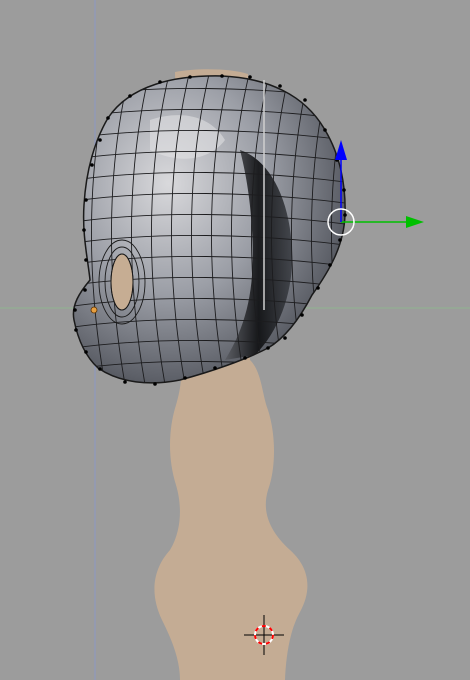 The height and width of the screenshot is (680, 470). What do you see at coordinates (94, 310) in the screenshot?
I see `selected-vertex` at bounding box center [94, 310].